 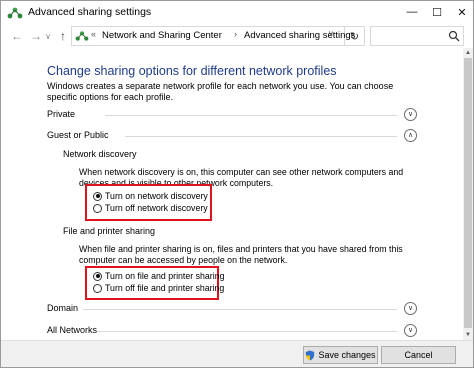 I want to click on radio-label: Turn on network discovery, so click(x=156, y=196).